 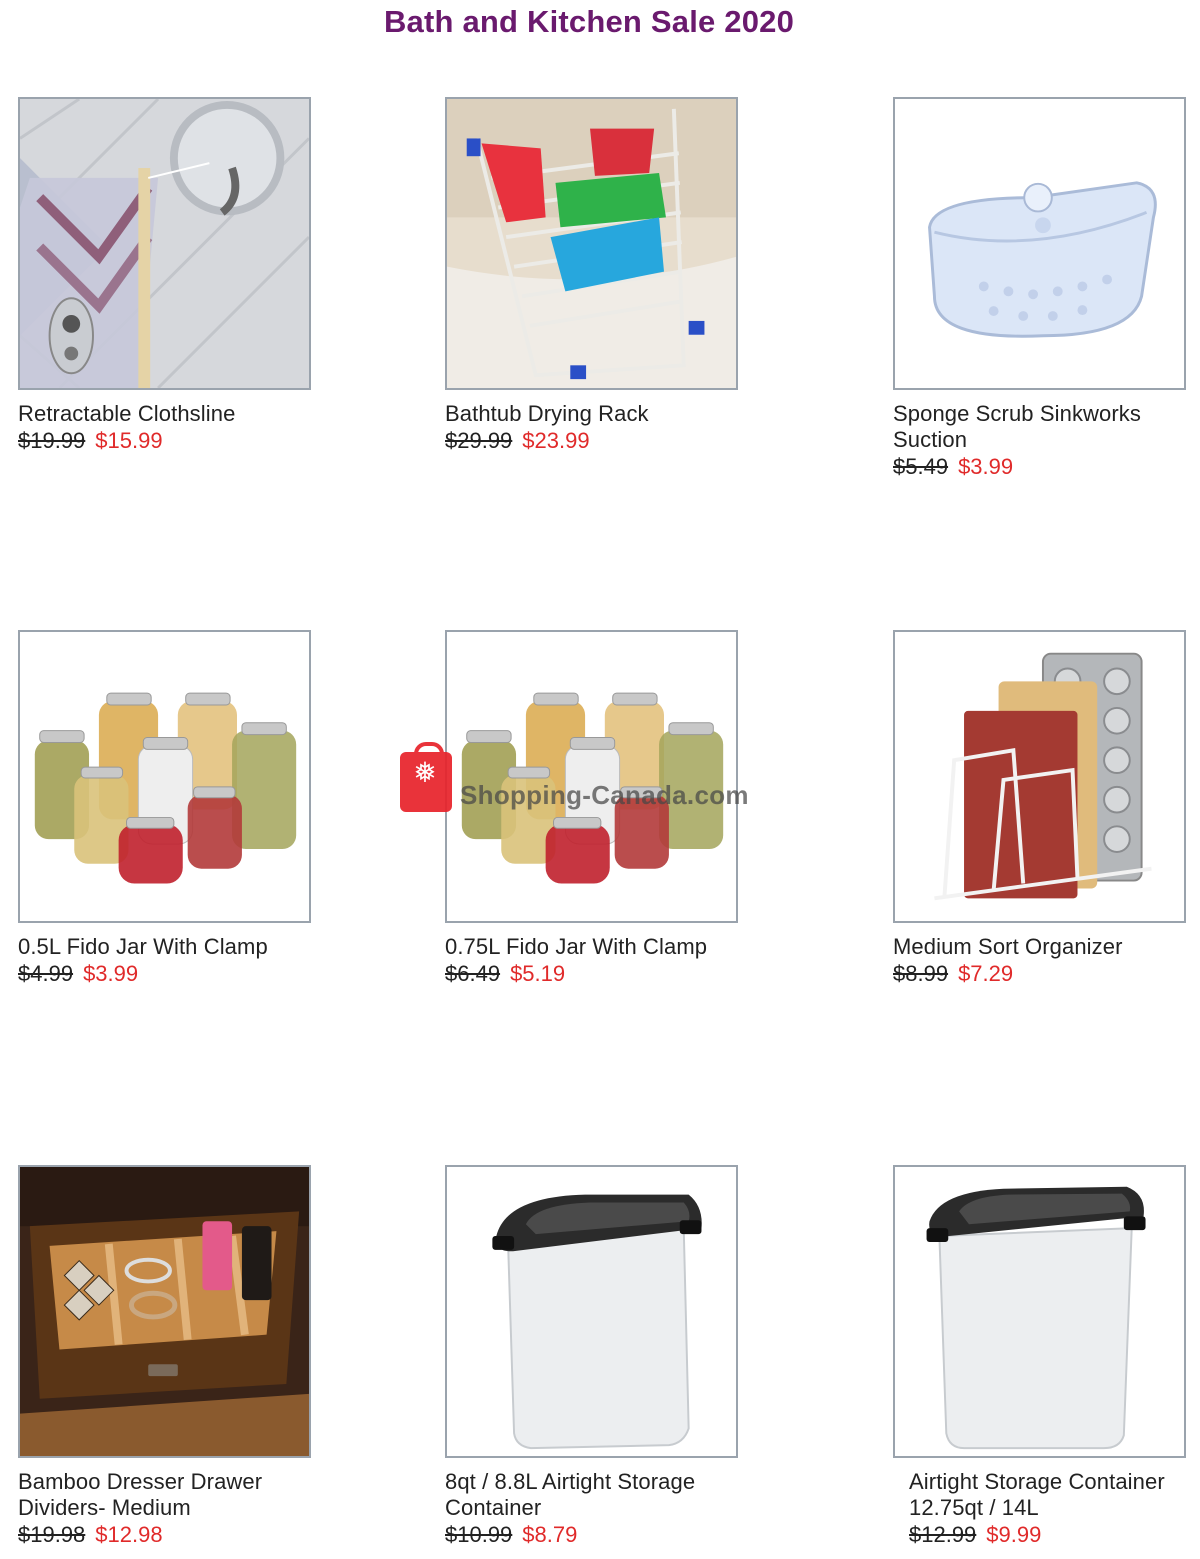 What do you see at coordinates (168, 414) in the screenshot?
I see `product-name: Retractable Clothsline` at bounding box center [168, 414].